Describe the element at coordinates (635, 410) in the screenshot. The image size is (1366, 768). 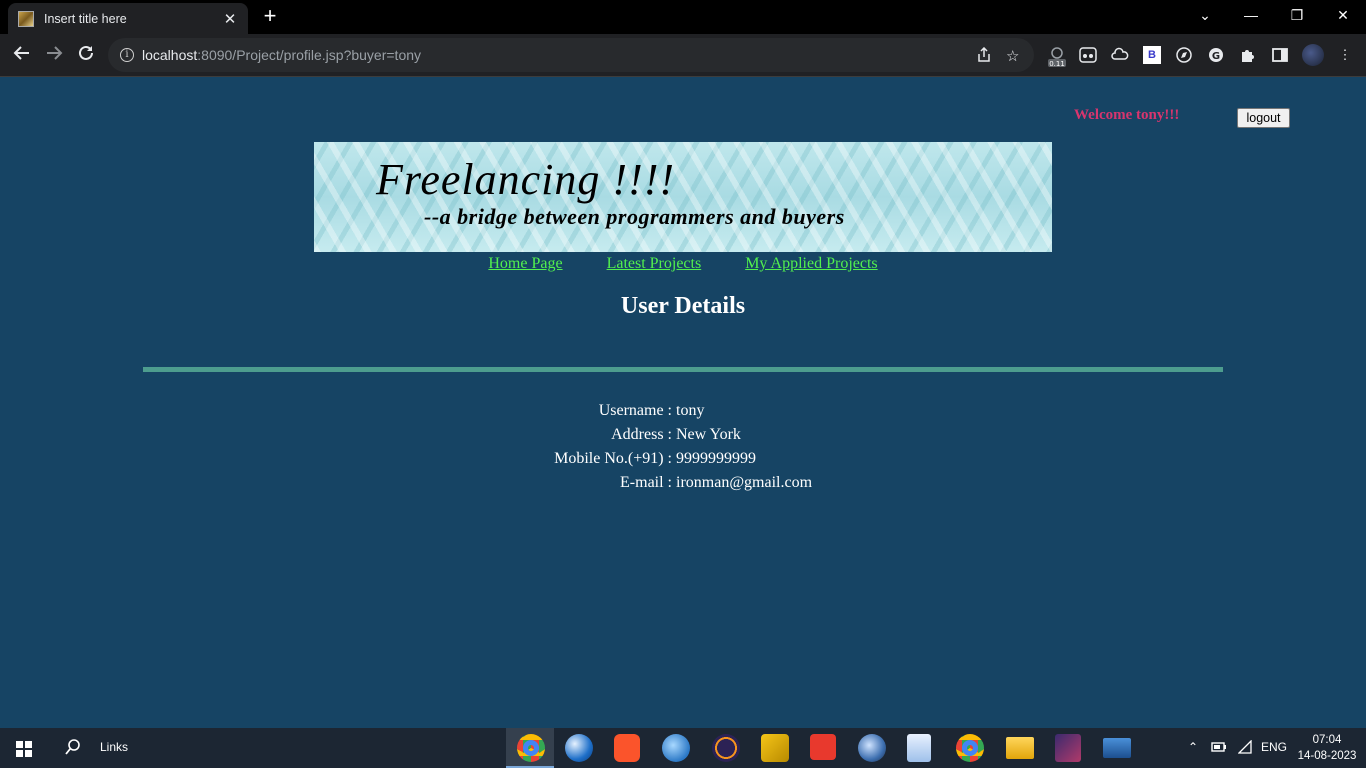
I see `detail-label: Username :` at that location.